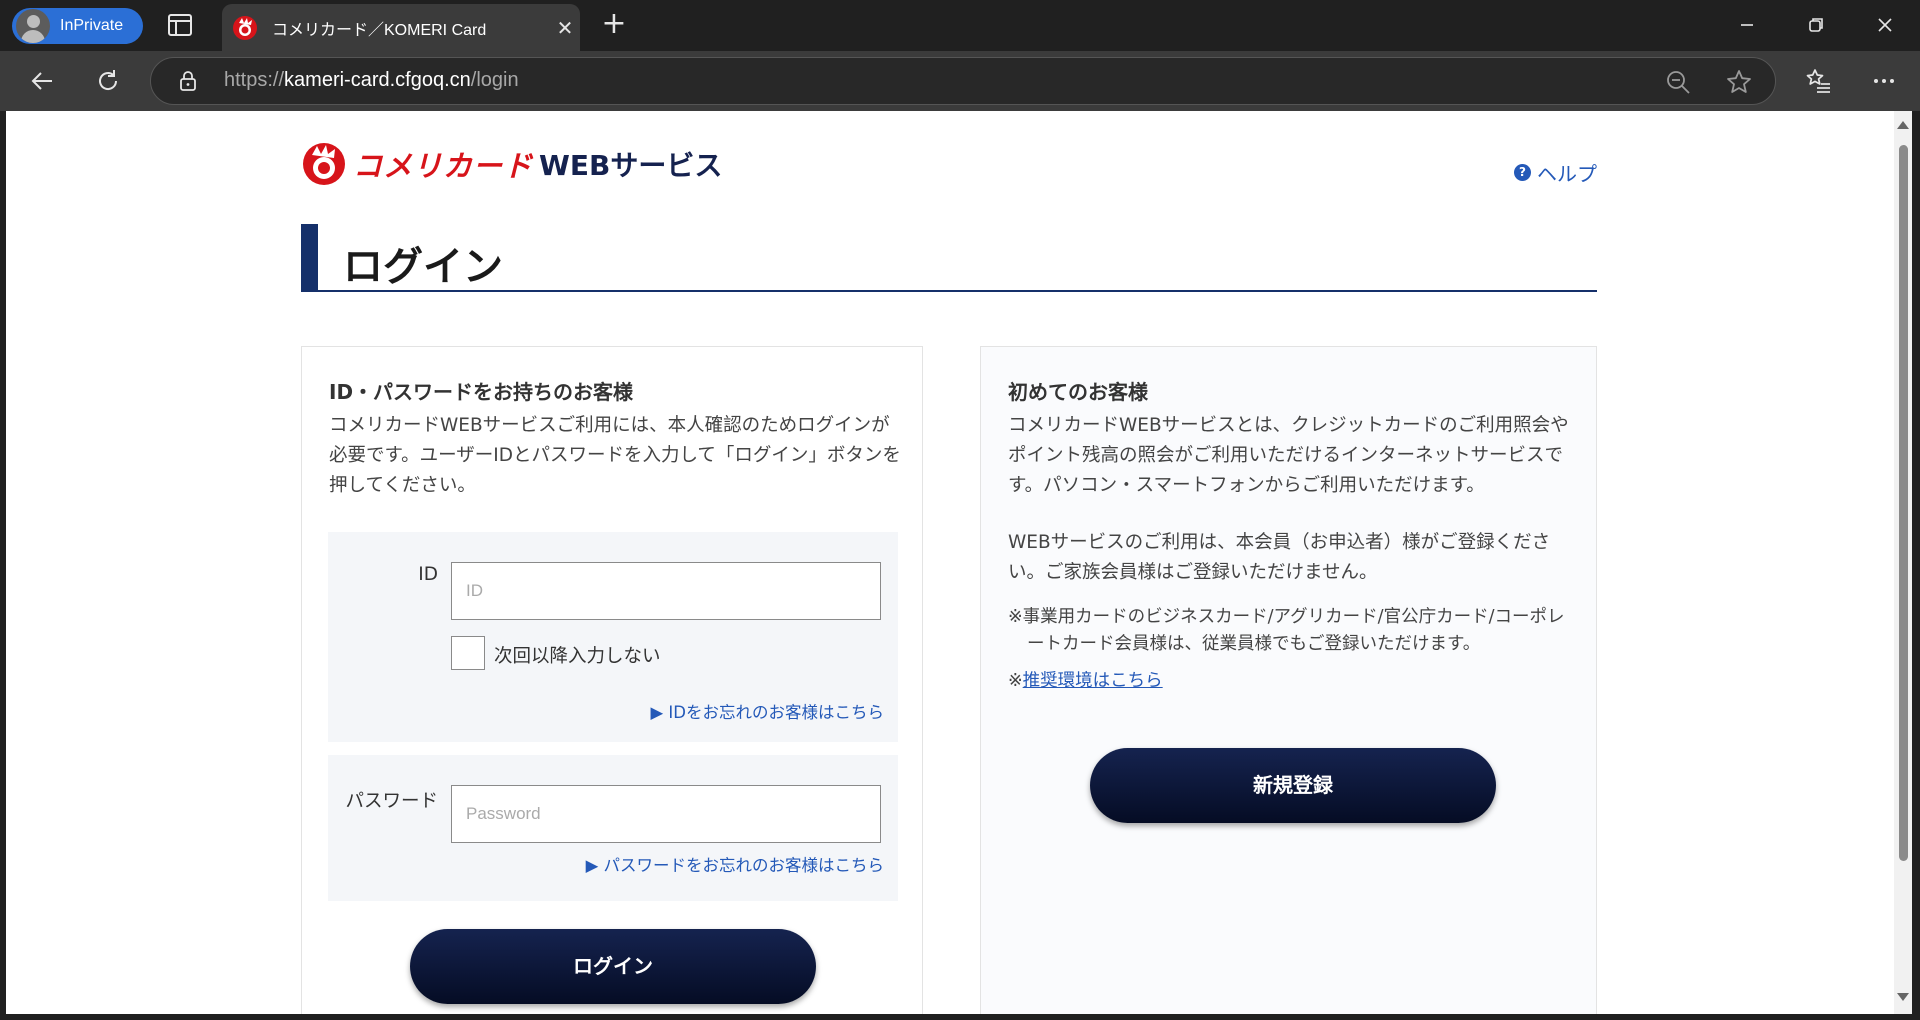 The height and width of the screenshot is (1020, 1920). What do you see at coordinates (1078, 392) in the screenshot?
I see `new-user-heading: 初めてのお客様` at bounding box center [1078, 392].